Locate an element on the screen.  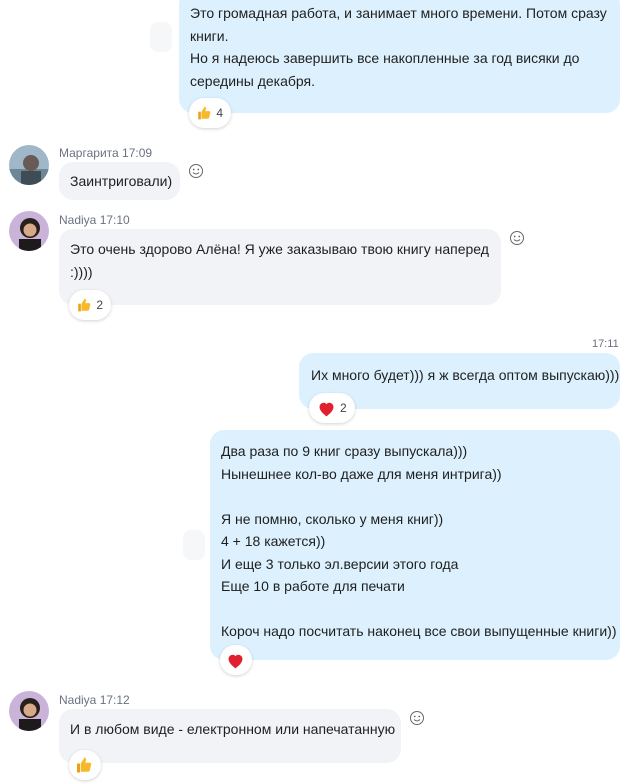
message-time: 17:09 is located at coordinates (137, 153).